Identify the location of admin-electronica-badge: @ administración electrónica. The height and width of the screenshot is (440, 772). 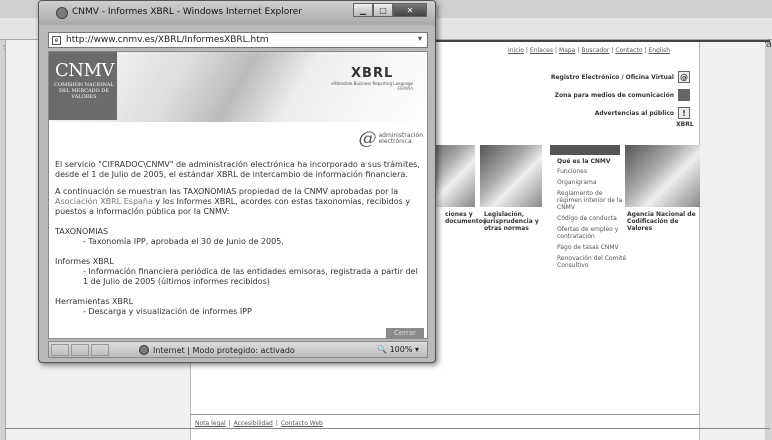
(390, 139).